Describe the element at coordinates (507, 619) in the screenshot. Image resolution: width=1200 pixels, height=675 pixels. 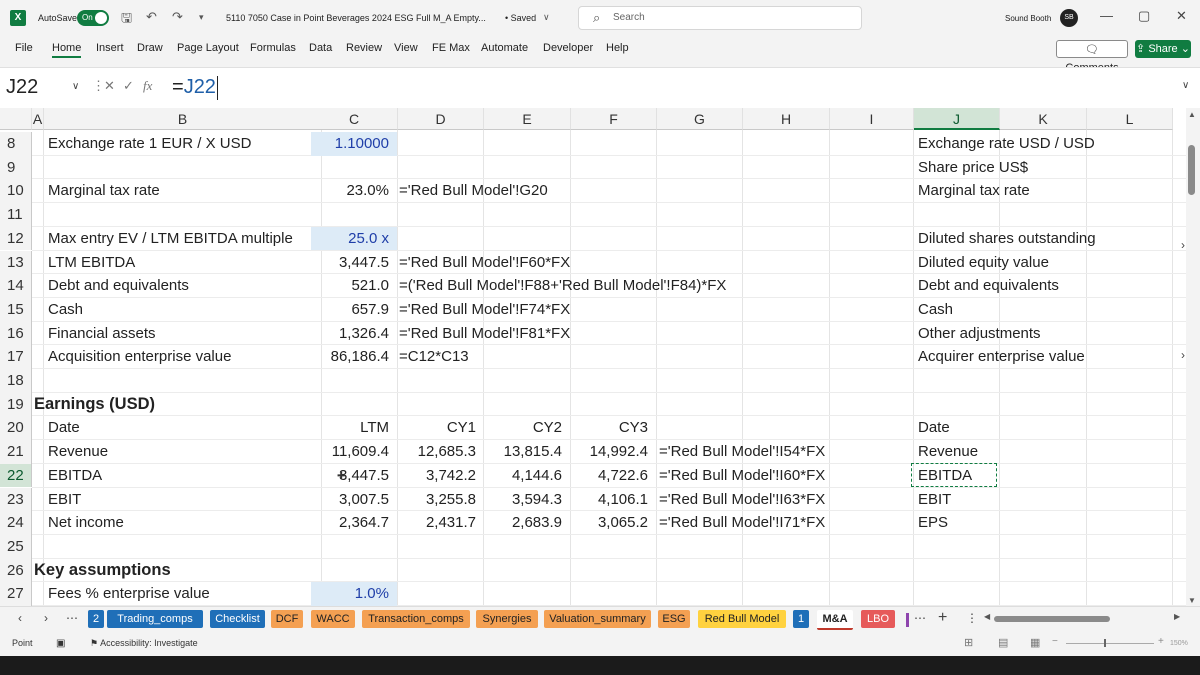
I see `sheet-tab-synergies: Synergies` at that location.